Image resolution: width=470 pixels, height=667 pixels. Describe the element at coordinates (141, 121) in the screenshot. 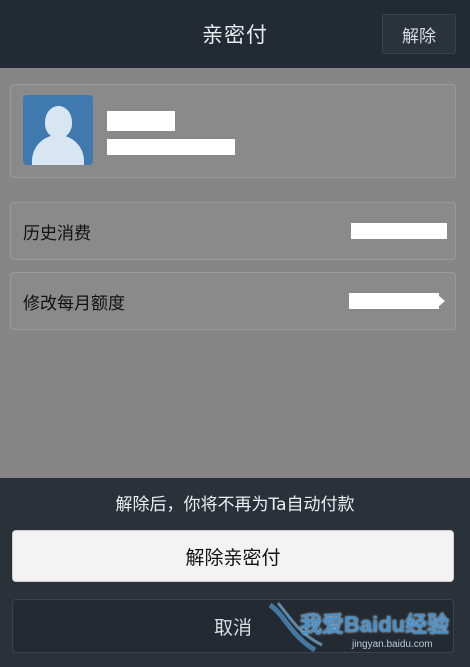

I see `redacted-name` at that location.